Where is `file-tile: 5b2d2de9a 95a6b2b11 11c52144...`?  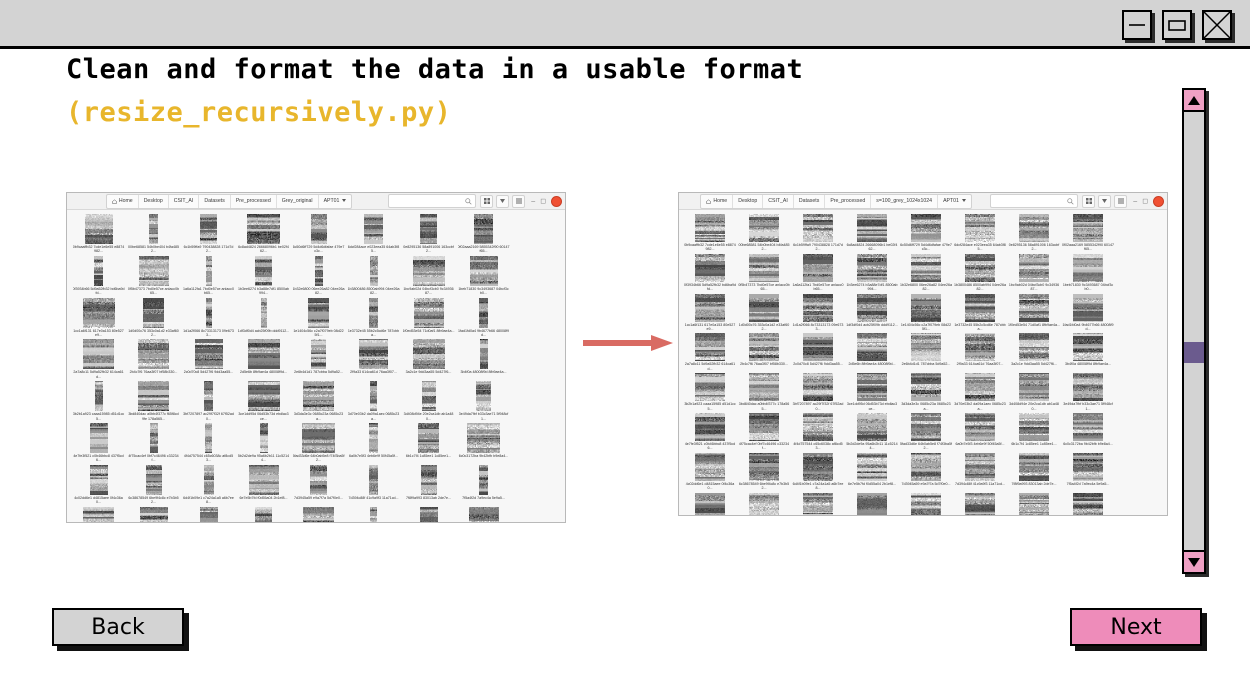 file-tile: 5b2d2de9a 95a6b2b11 11c52144... is located at coordinates (263, 443).